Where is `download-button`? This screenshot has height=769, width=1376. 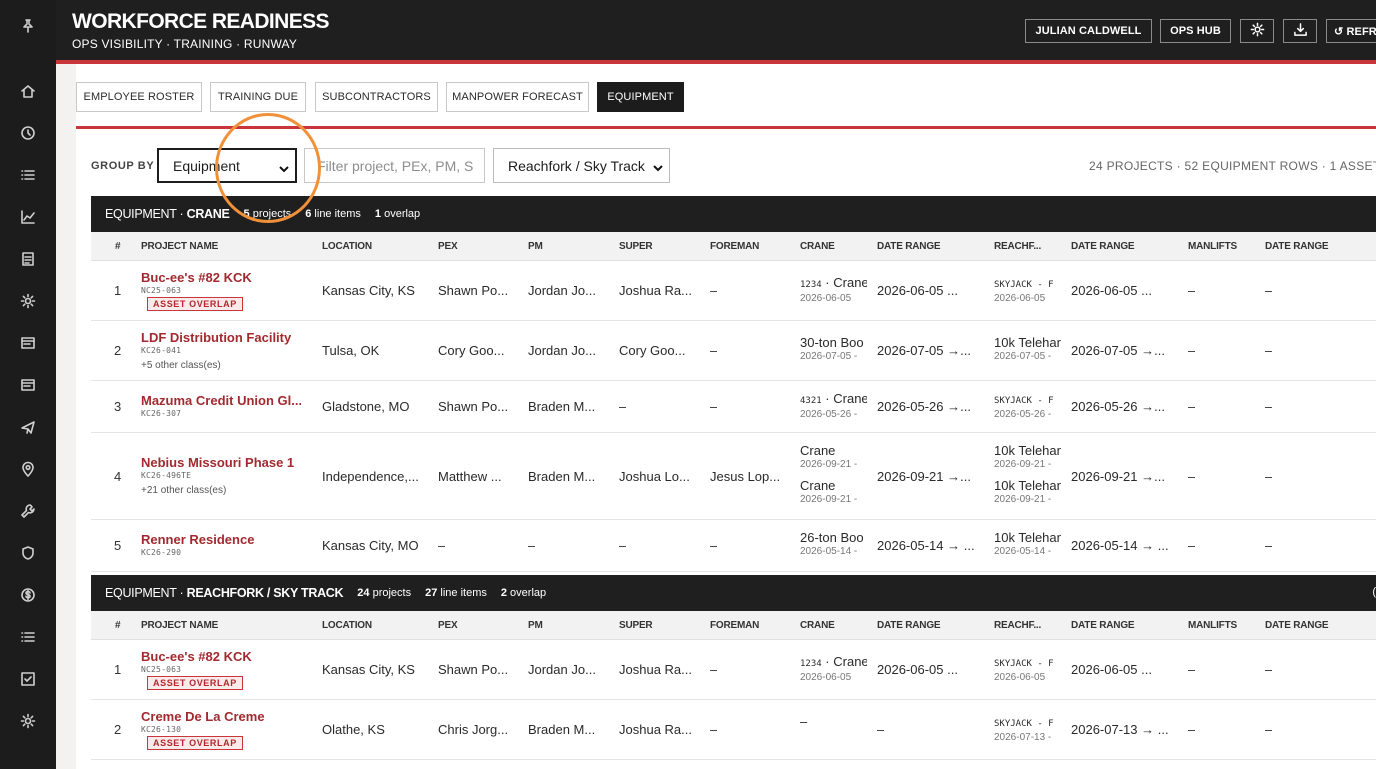 download-button is located at coordinates (1300, 31).